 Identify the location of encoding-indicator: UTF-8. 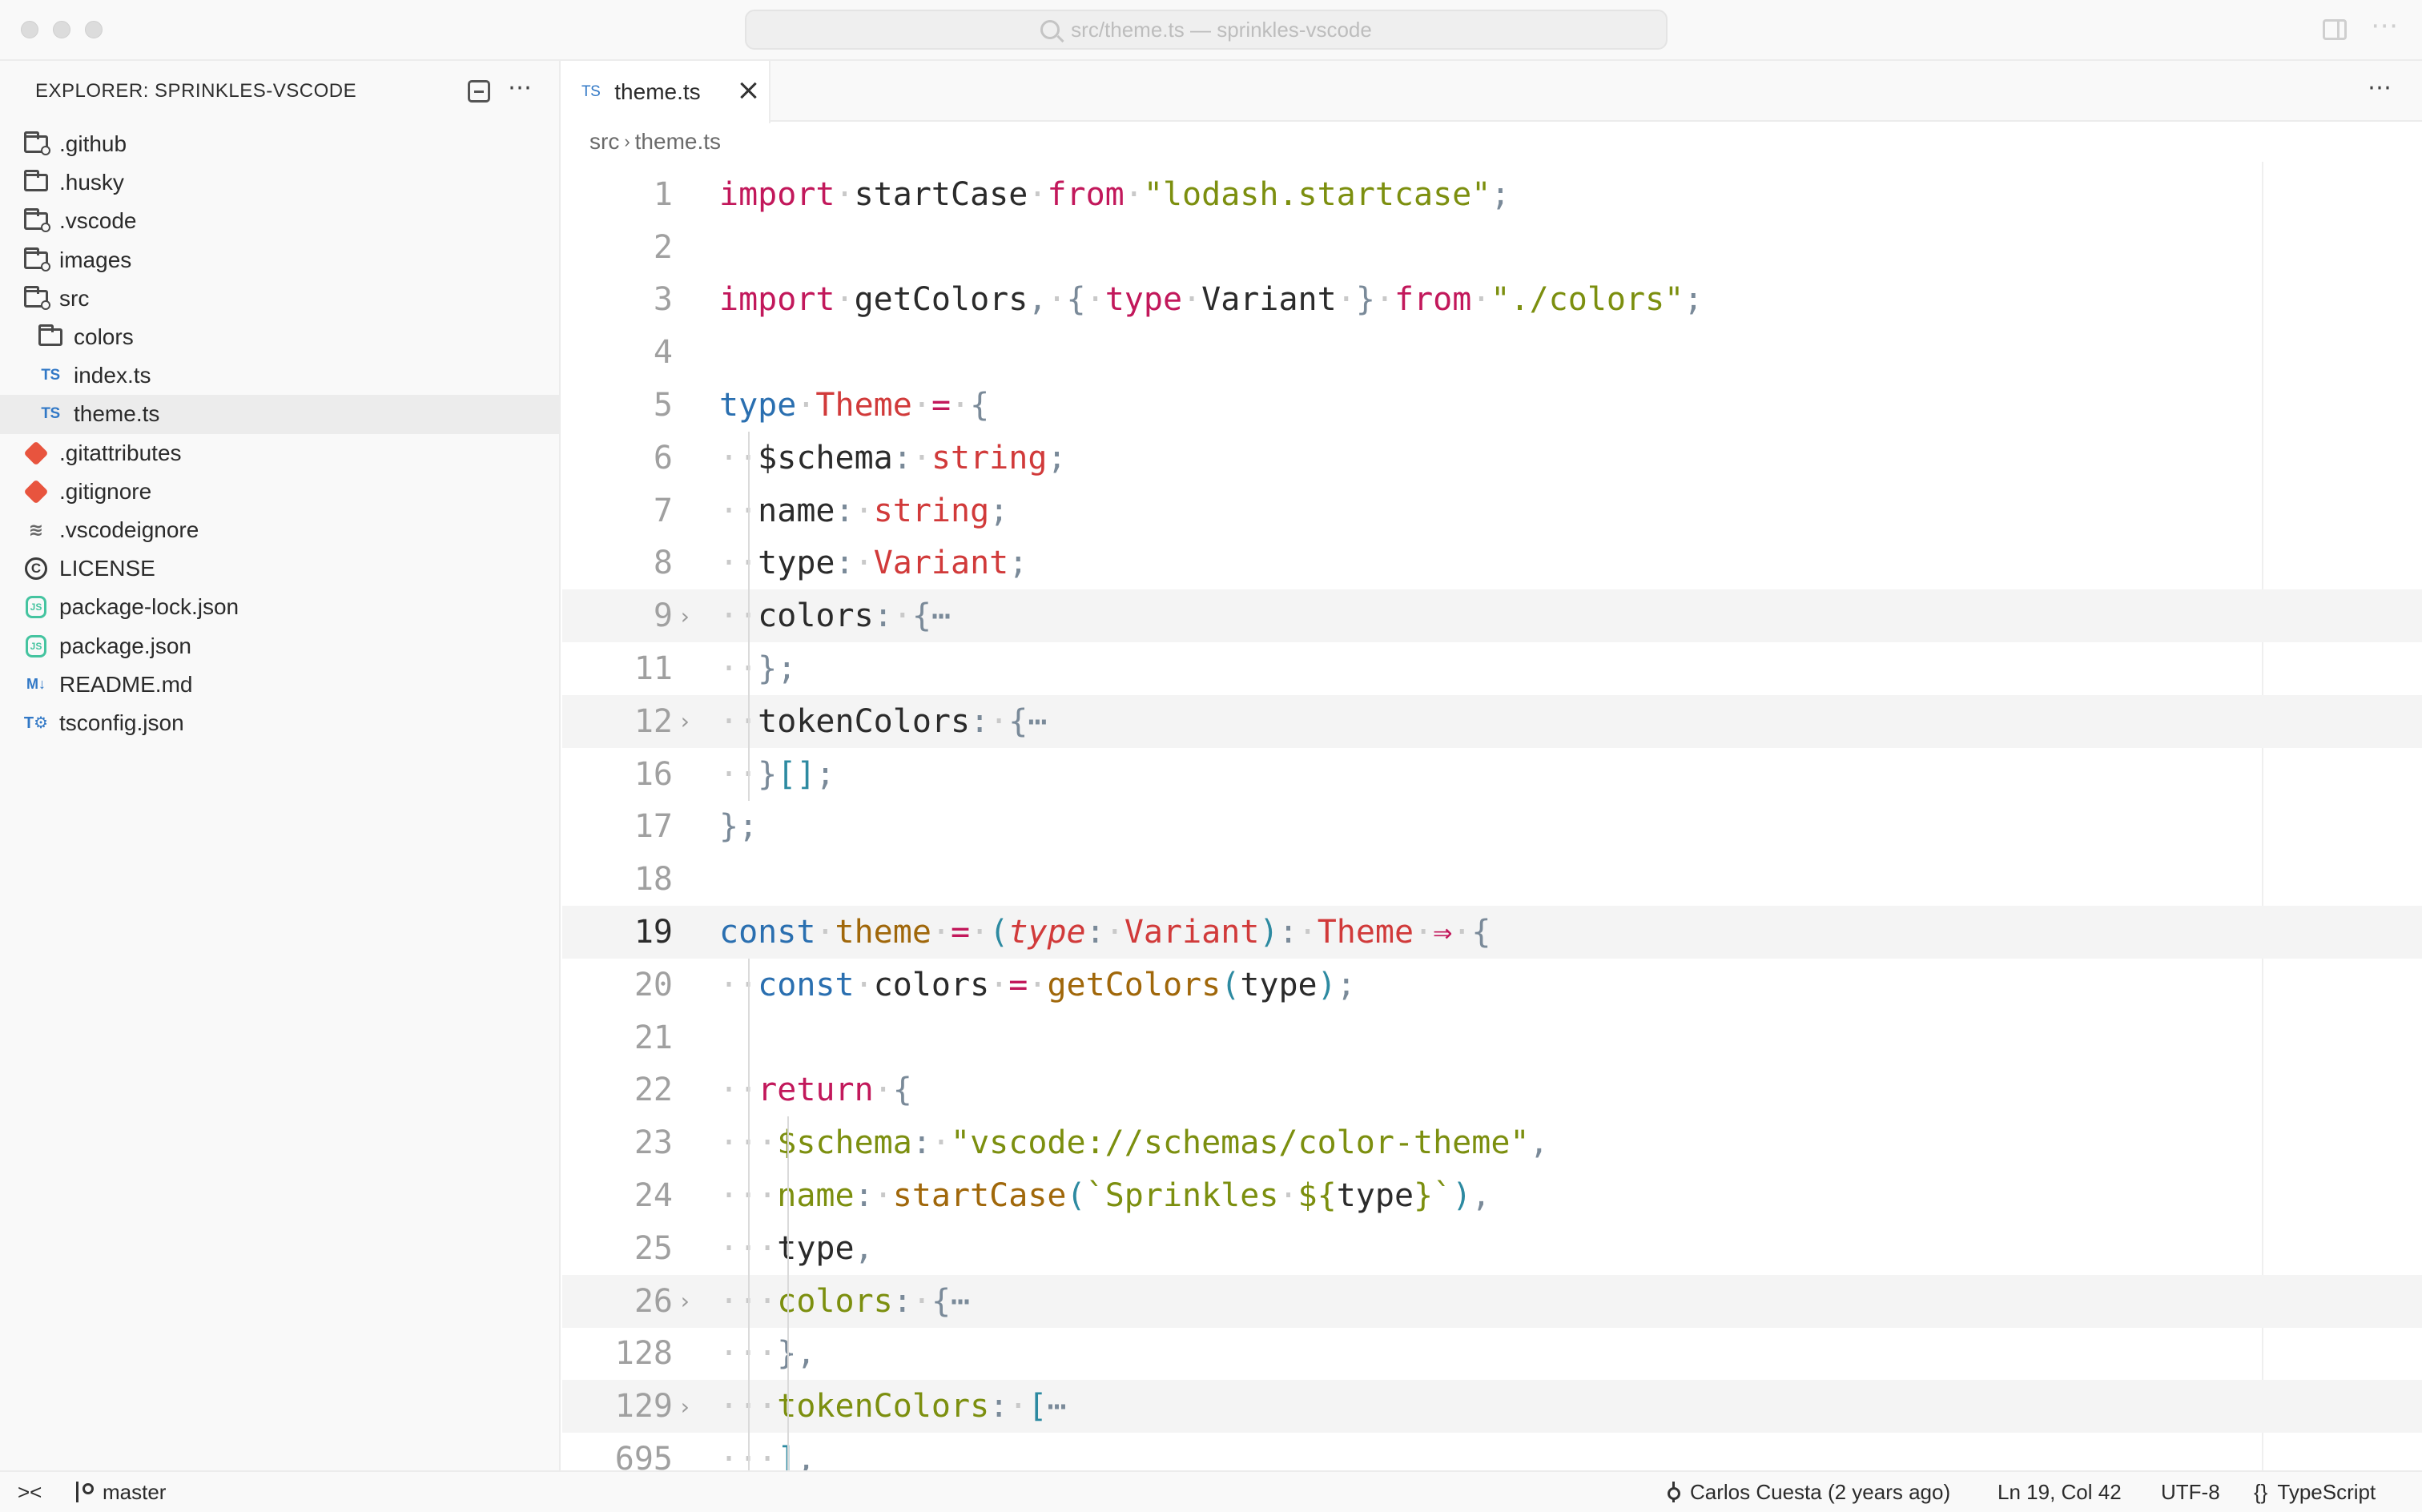
(2190, 1492).